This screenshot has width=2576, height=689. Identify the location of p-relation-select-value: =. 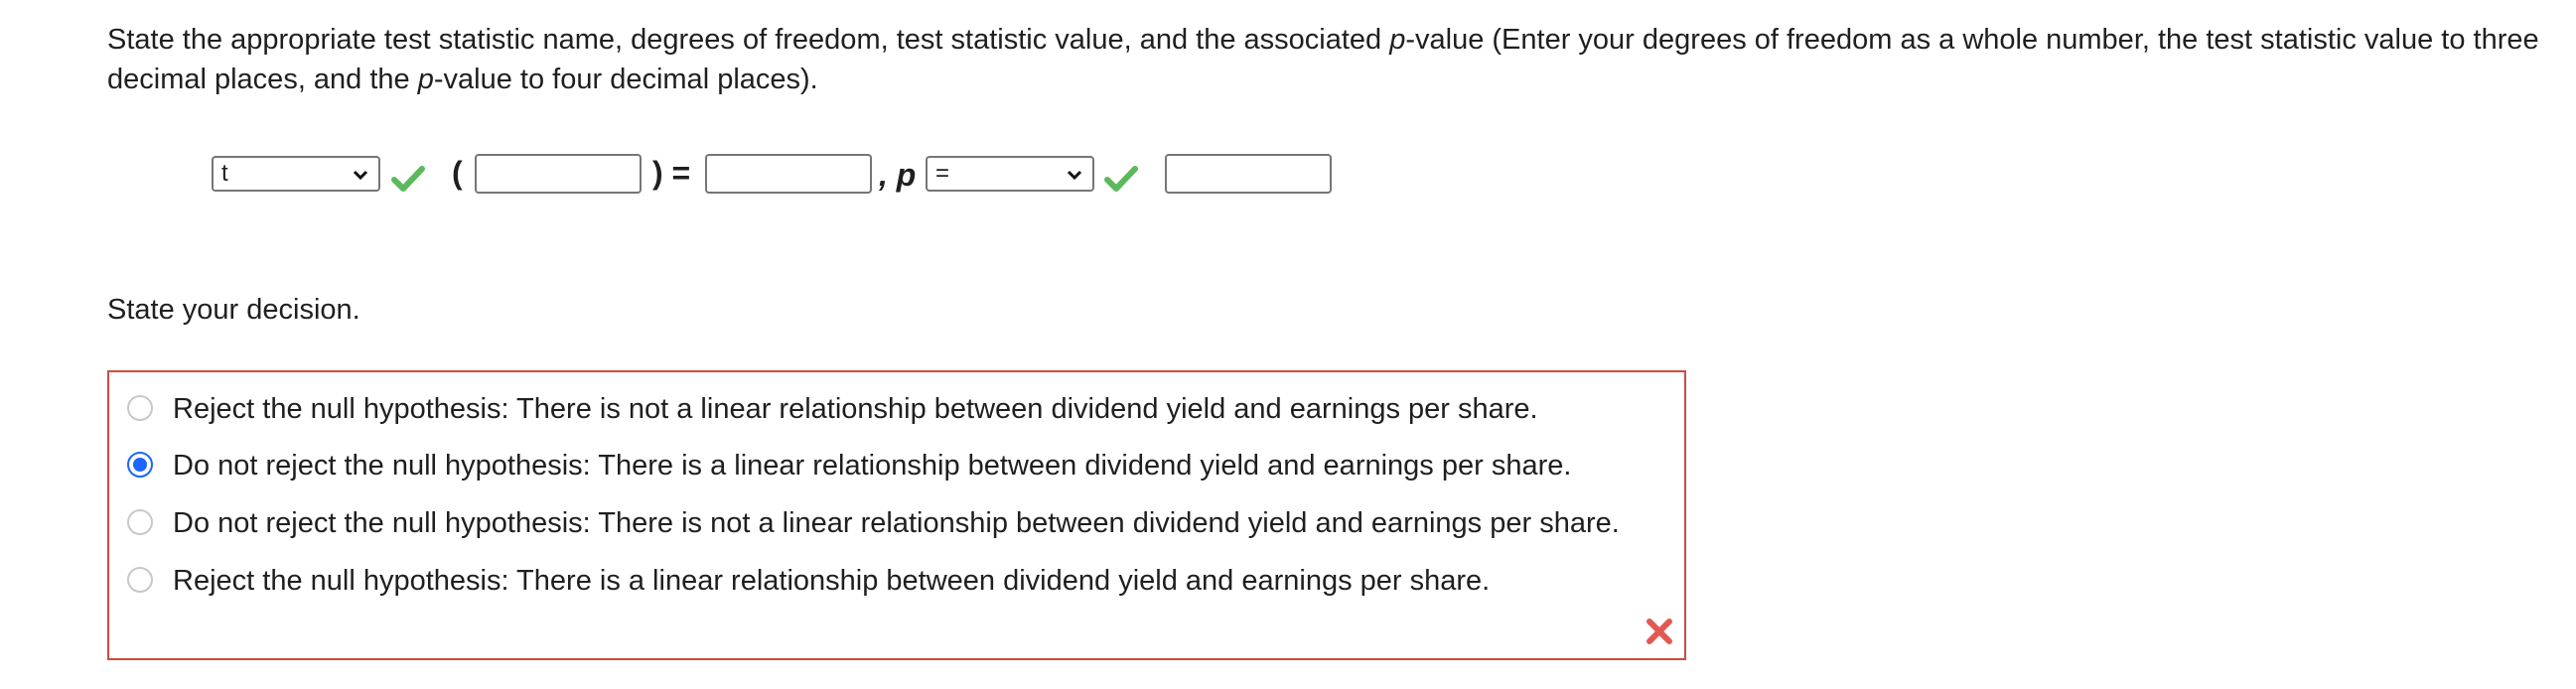
(943, 173).